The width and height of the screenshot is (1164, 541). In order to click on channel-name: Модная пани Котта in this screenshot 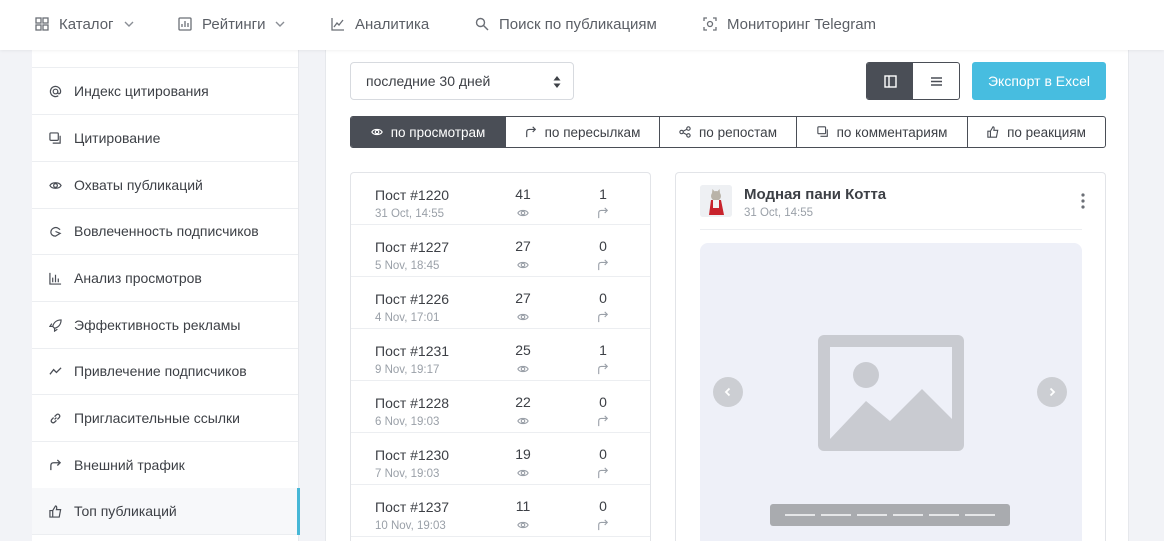, I will do `click(815, 194)`.